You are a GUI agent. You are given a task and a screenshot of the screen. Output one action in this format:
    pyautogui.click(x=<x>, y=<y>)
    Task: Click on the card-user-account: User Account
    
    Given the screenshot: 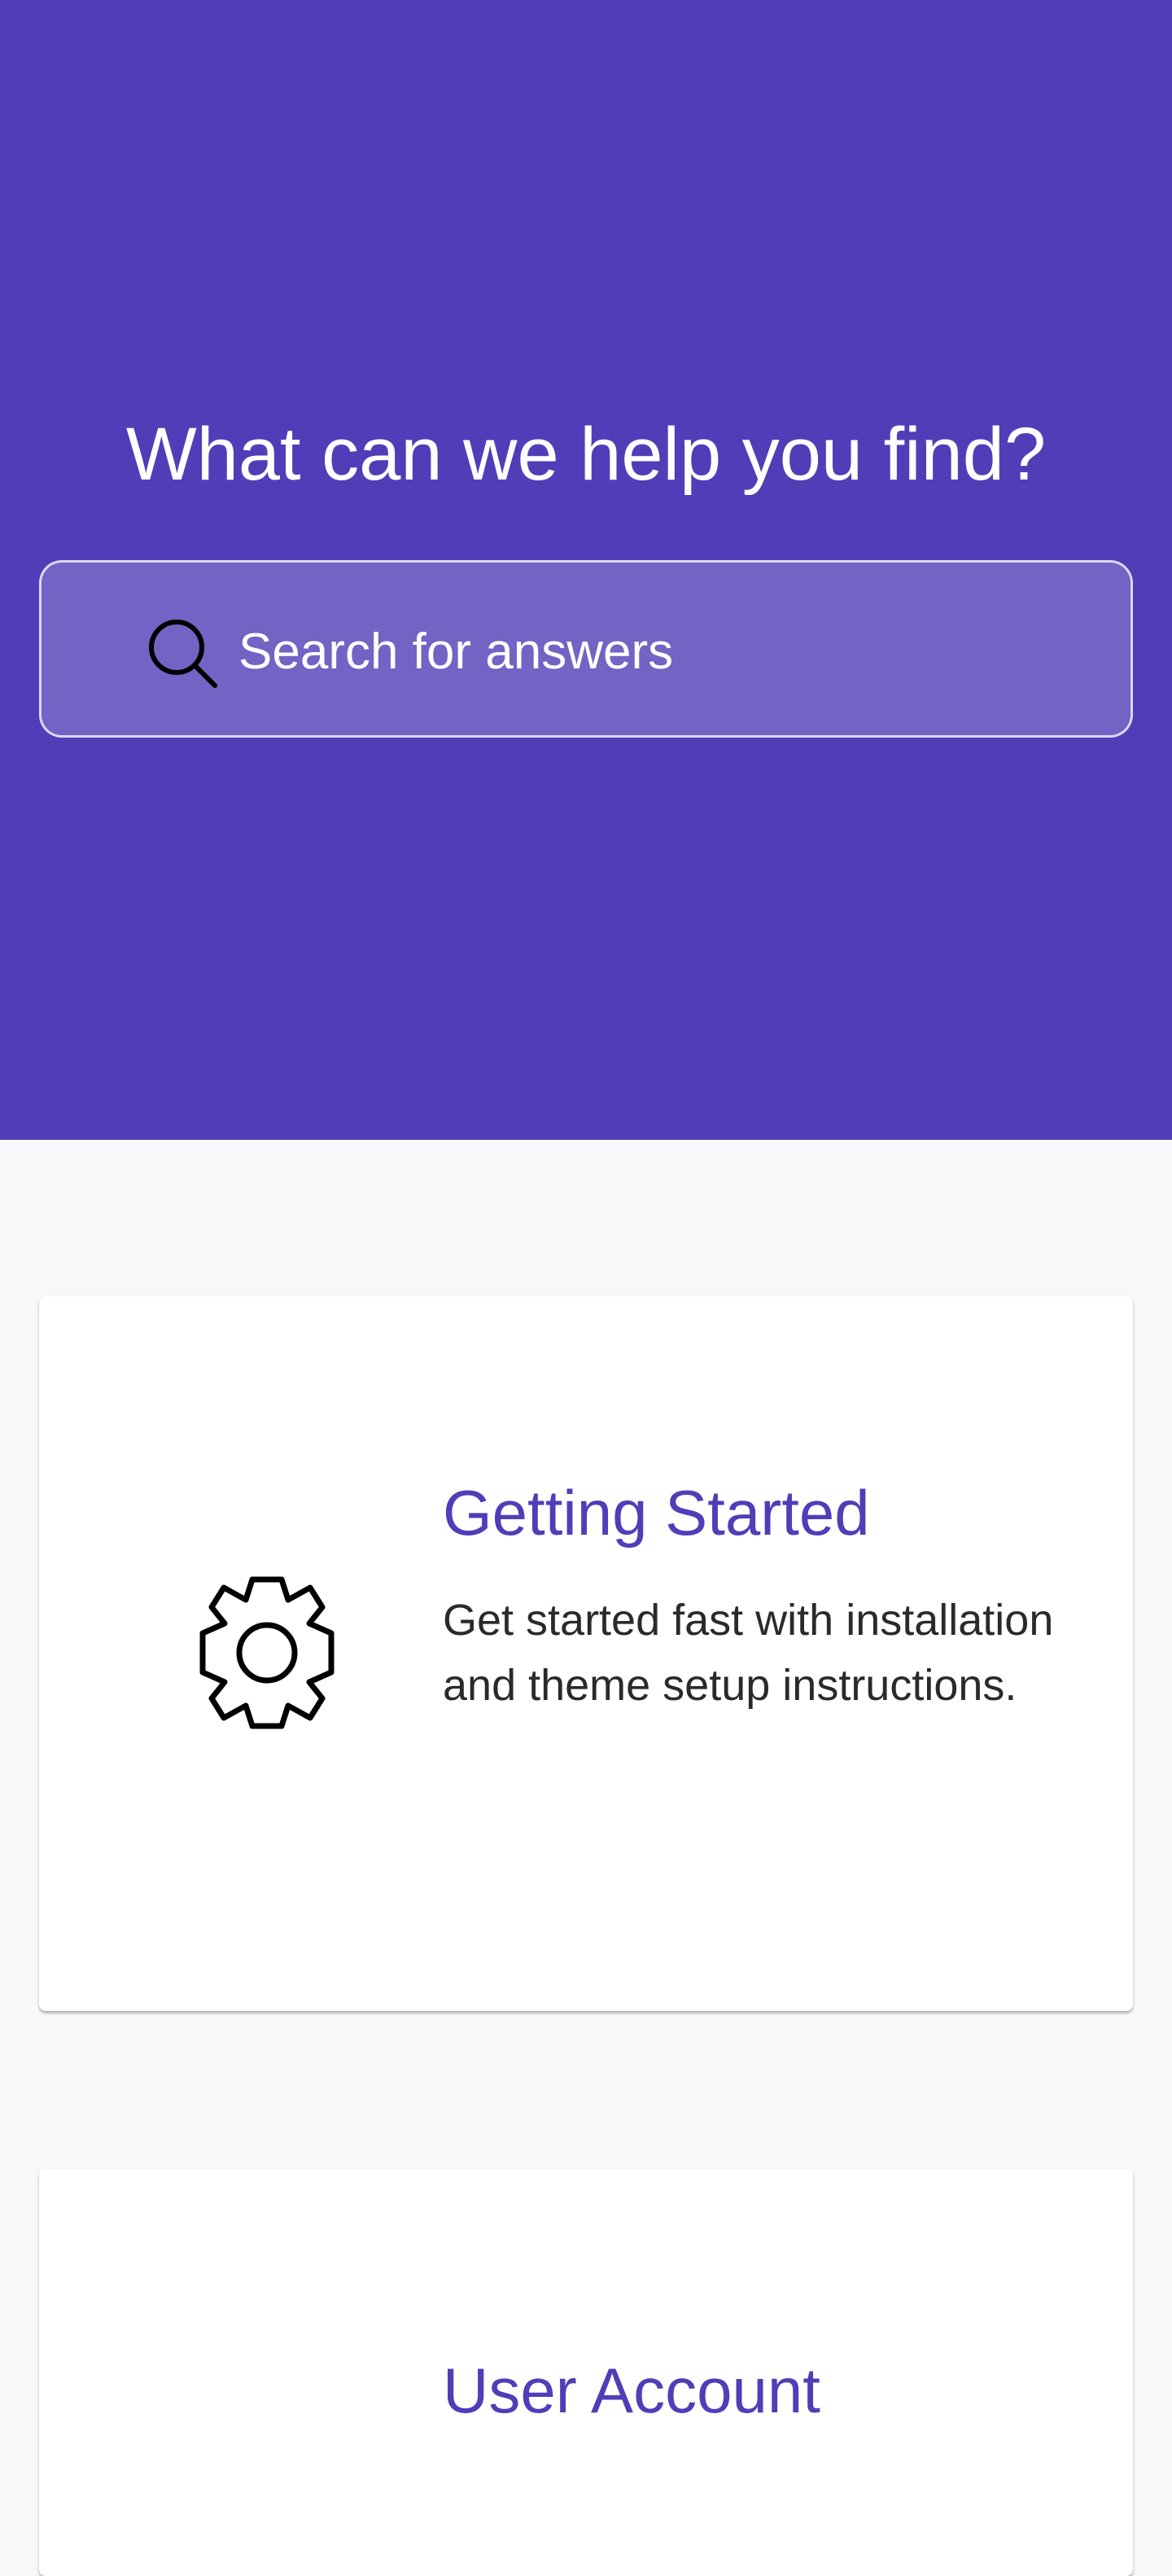 What is the action you would take?
    pyautogui.click(x=586, y=2372)
    